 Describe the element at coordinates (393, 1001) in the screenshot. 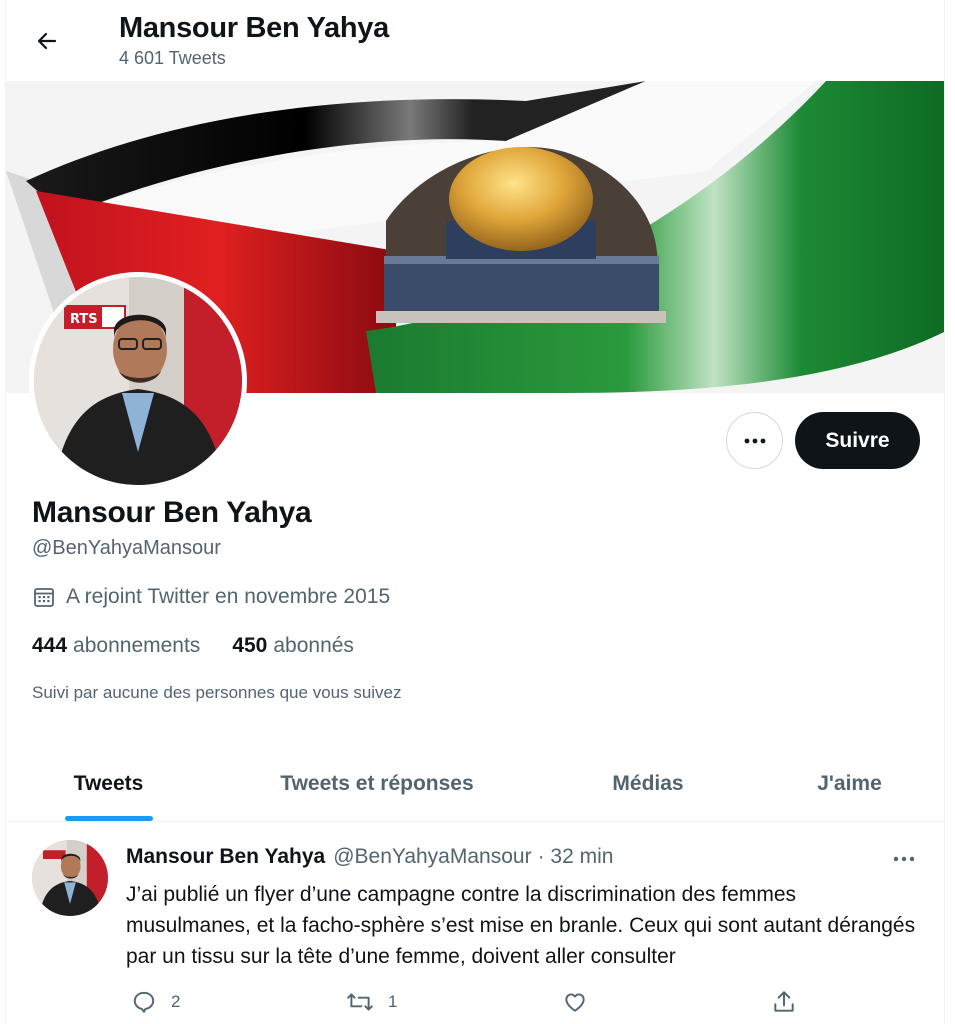

I see `retweet-count: 1` at that location.